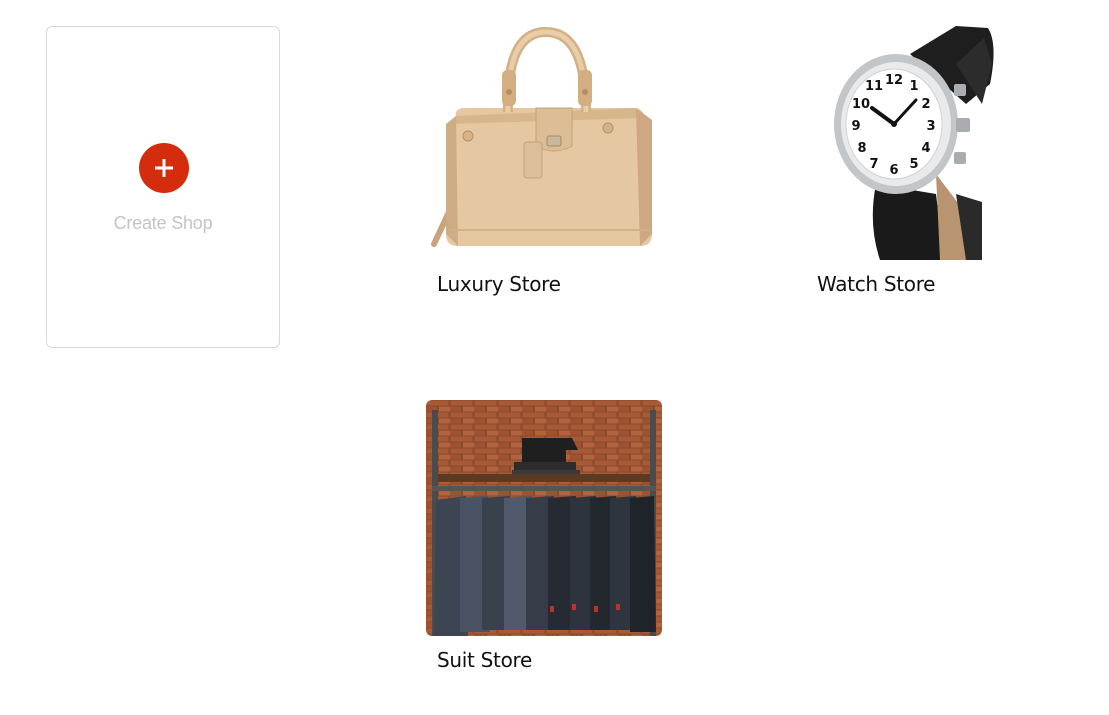 The image size is (1109, 715). I want to click on store-name: Watch Store, so click(876, 284).